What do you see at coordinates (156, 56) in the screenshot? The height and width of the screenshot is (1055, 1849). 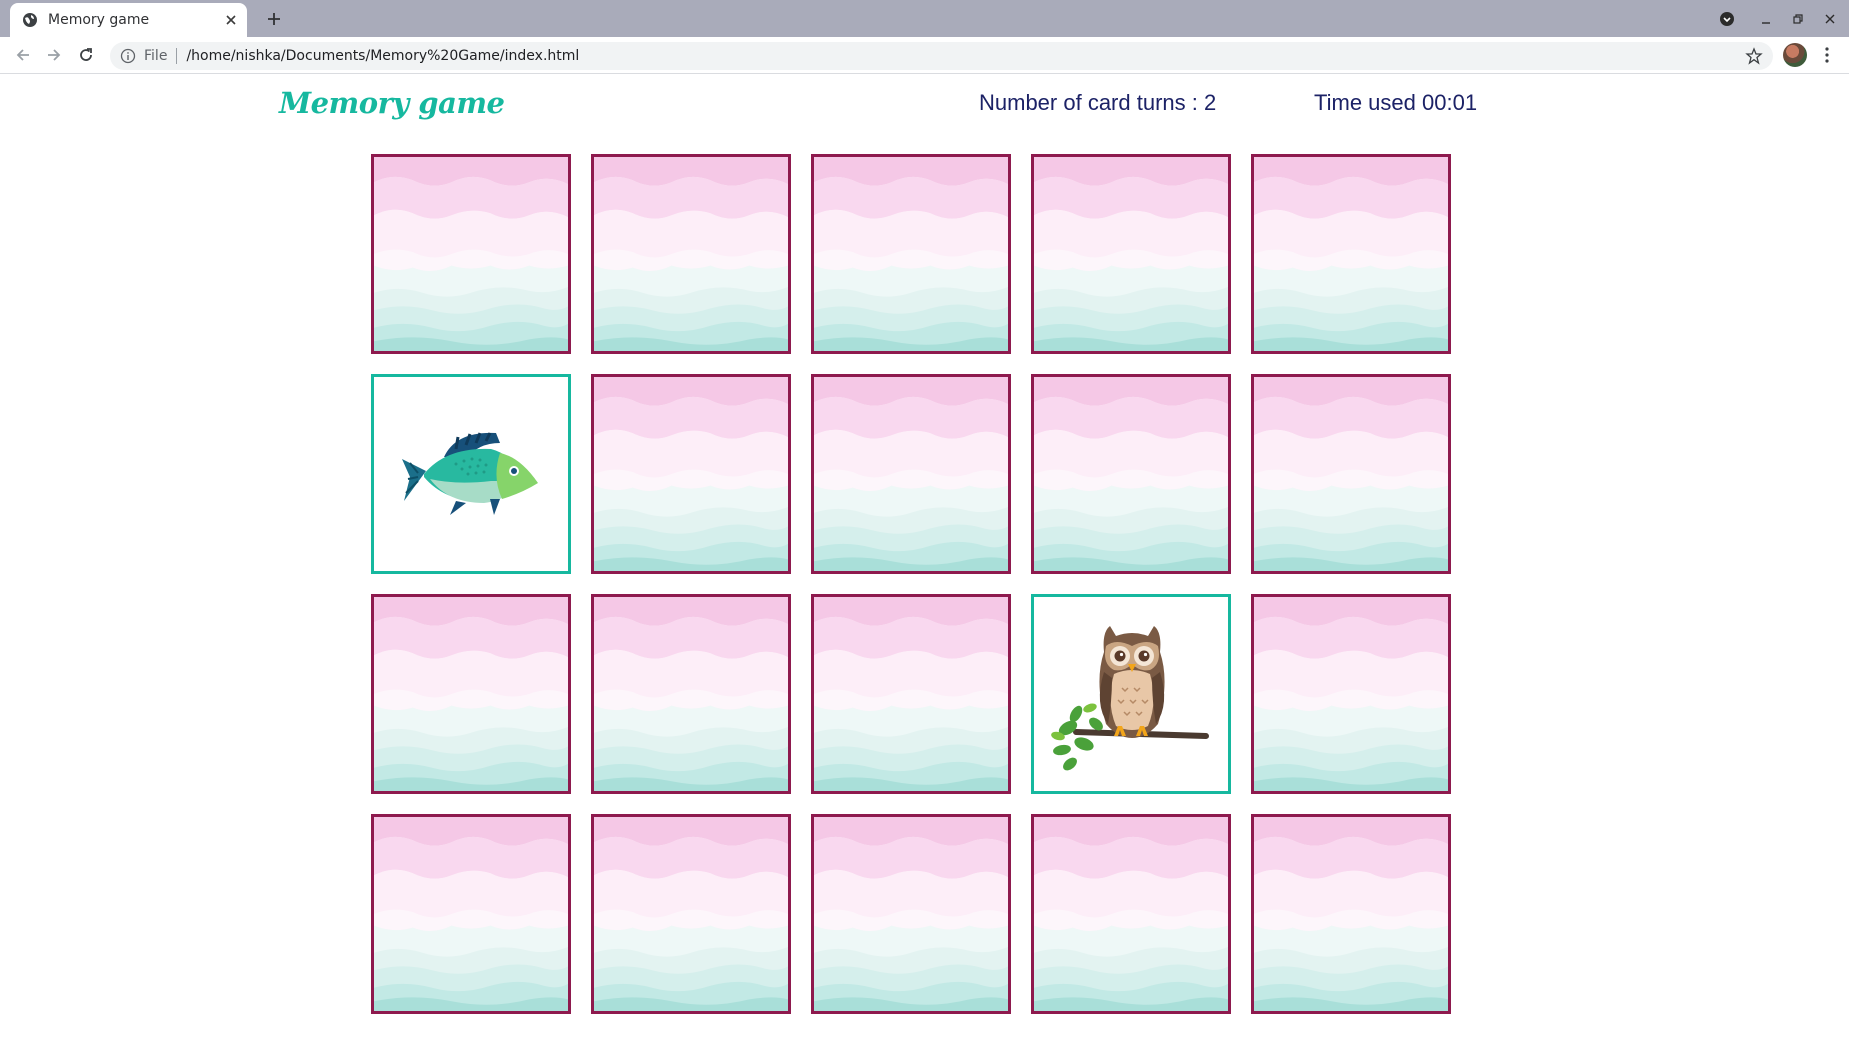 I see `url-scheme: File` at bounding box center [156, 56].